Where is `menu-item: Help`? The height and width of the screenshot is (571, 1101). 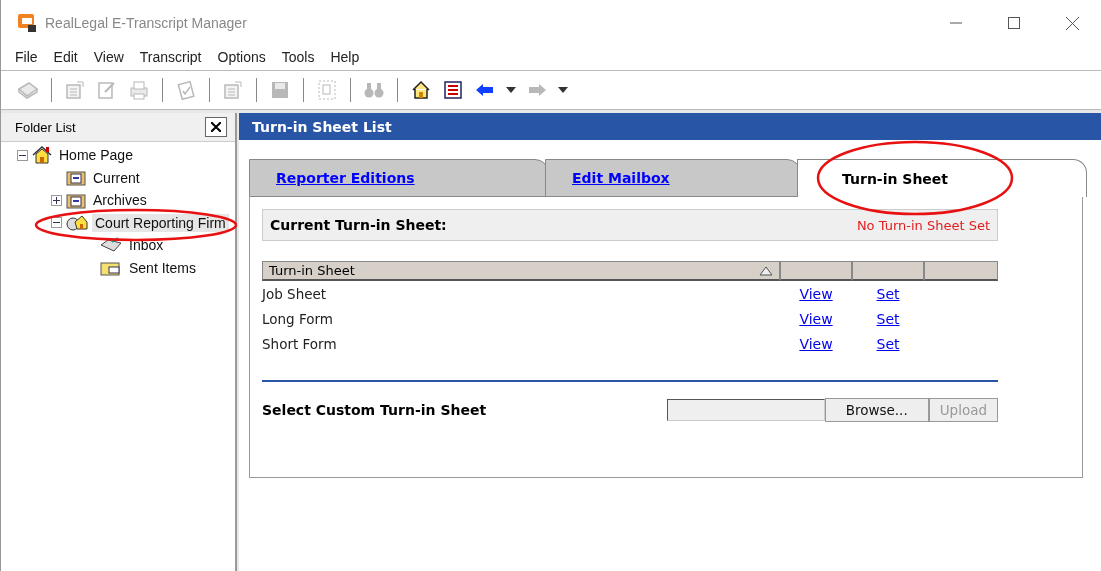
menu-item: Help is located at coordinates (345, 57).